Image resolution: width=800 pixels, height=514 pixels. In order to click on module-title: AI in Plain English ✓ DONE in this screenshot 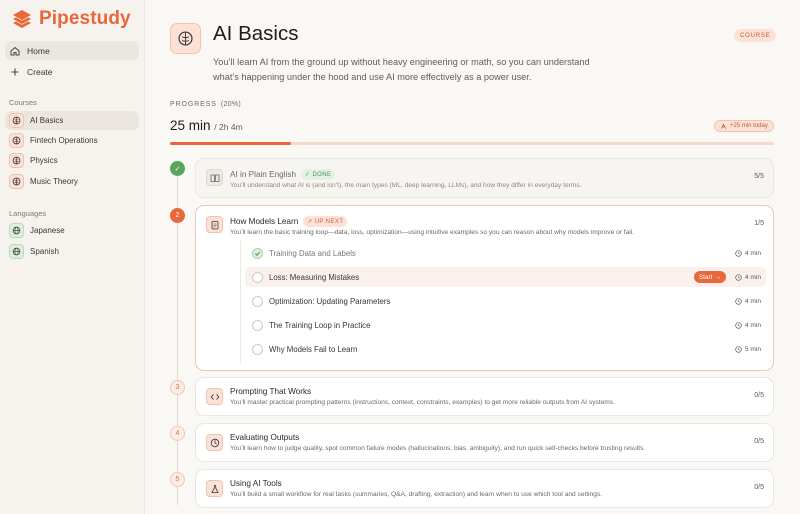, I will do `click(283, 174)`.